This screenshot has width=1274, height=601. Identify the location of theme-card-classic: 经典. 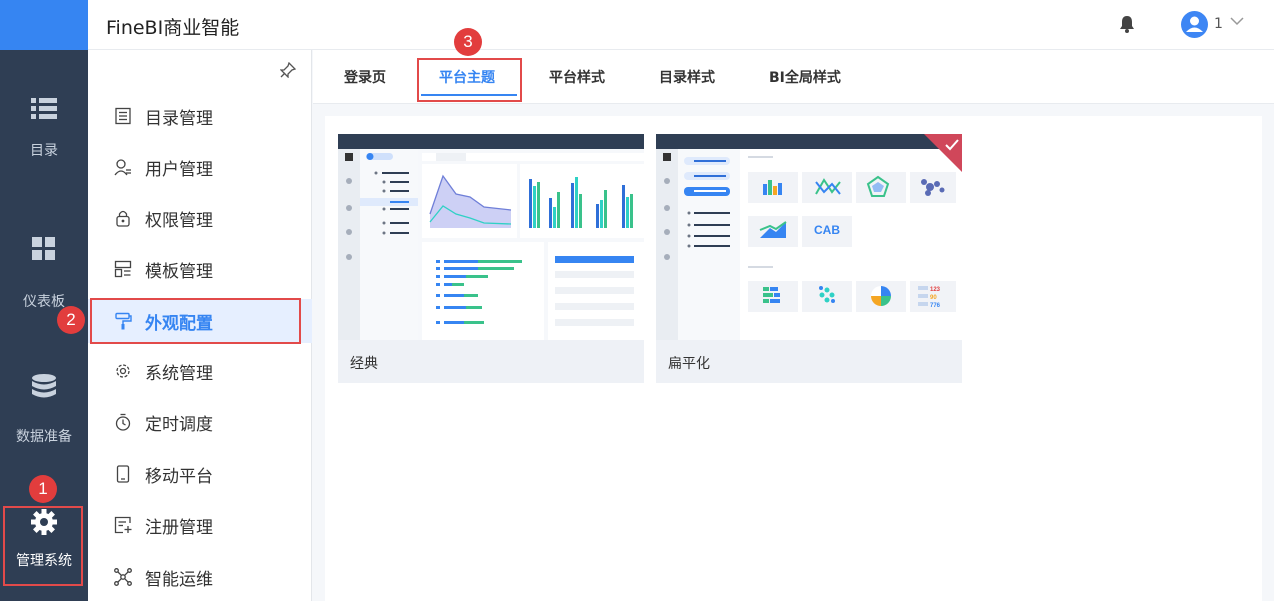
(491, 258).